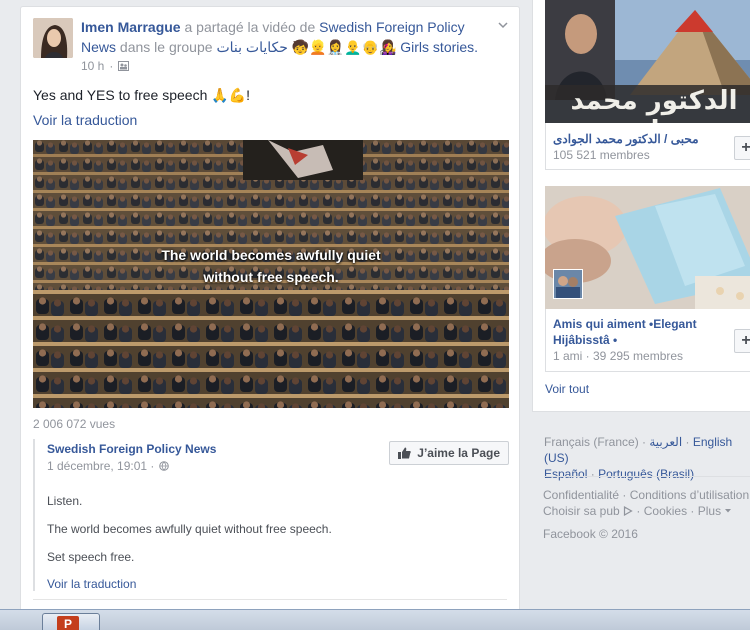 This screenshot has height=630, width=750. I want to click on post-meta: 10 h ·, so click(105, 66).